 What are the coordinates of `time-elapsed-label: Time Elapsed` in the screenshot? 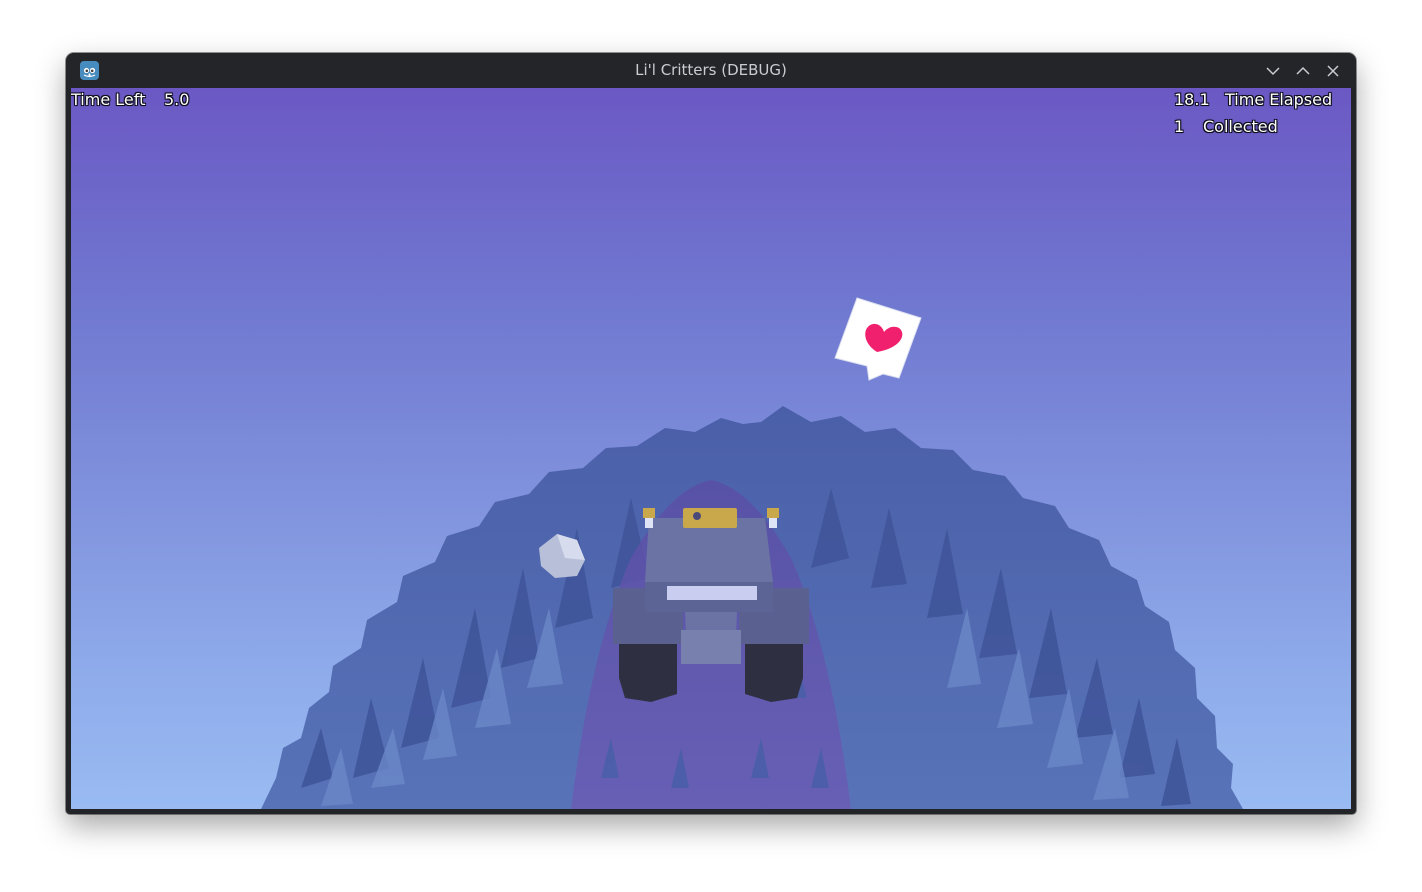 It's located at (1279, 99).